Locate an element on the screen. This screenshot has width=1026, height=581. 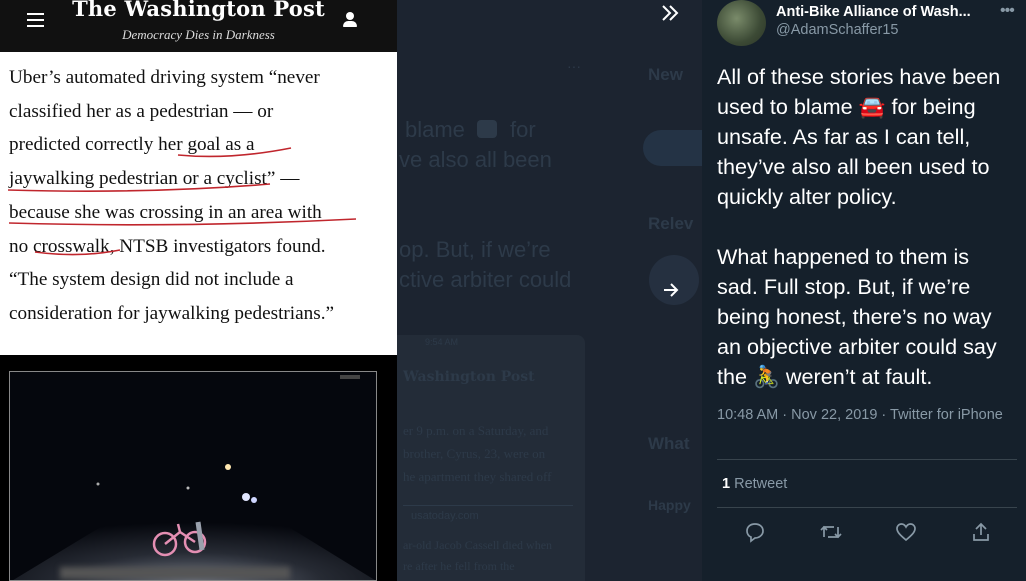
double-chevron-right-icon is located at coordinates (670, 16).